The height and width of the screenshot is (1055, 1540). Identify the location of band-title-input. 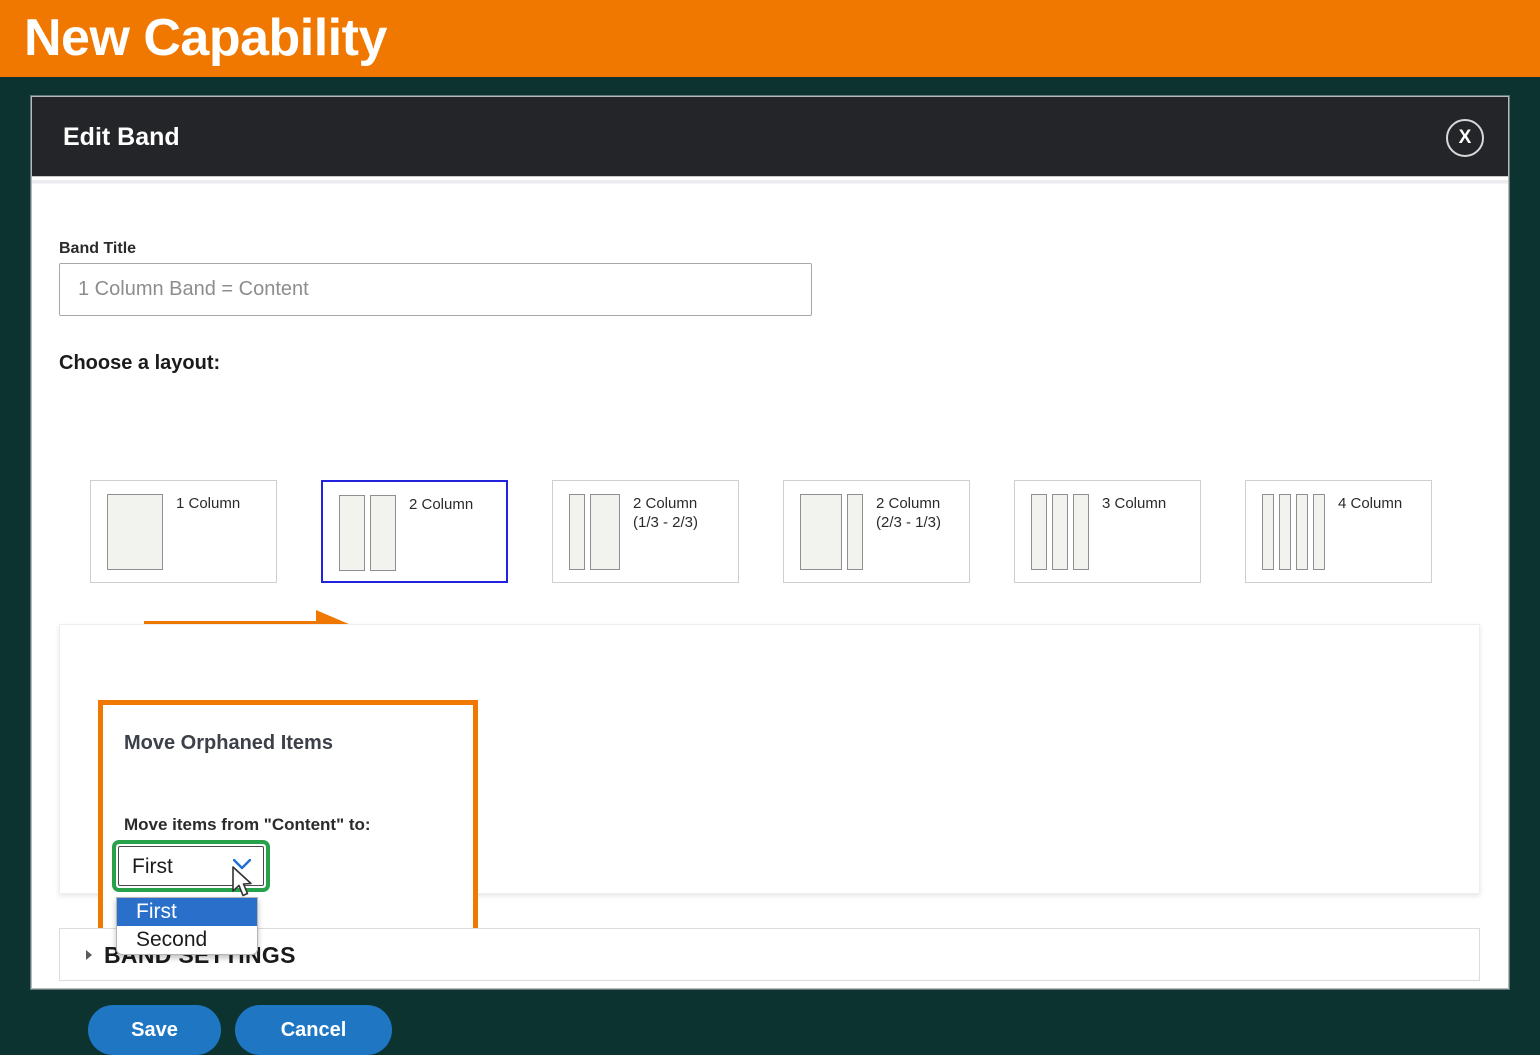
(435, 289).